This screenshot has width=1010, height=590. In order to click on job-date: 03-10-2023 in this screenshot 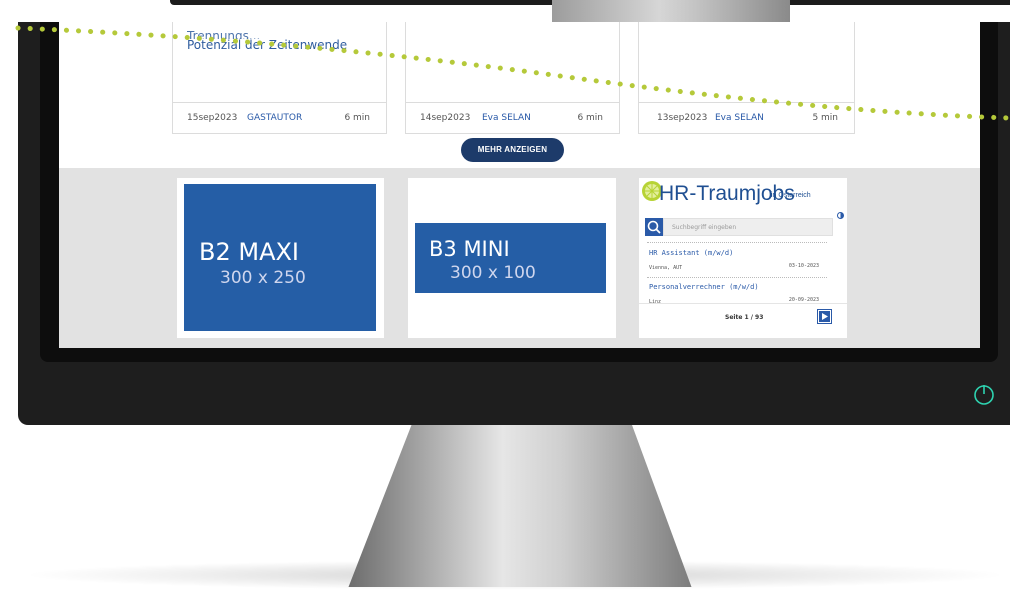, I will do `click(803, 266)`.